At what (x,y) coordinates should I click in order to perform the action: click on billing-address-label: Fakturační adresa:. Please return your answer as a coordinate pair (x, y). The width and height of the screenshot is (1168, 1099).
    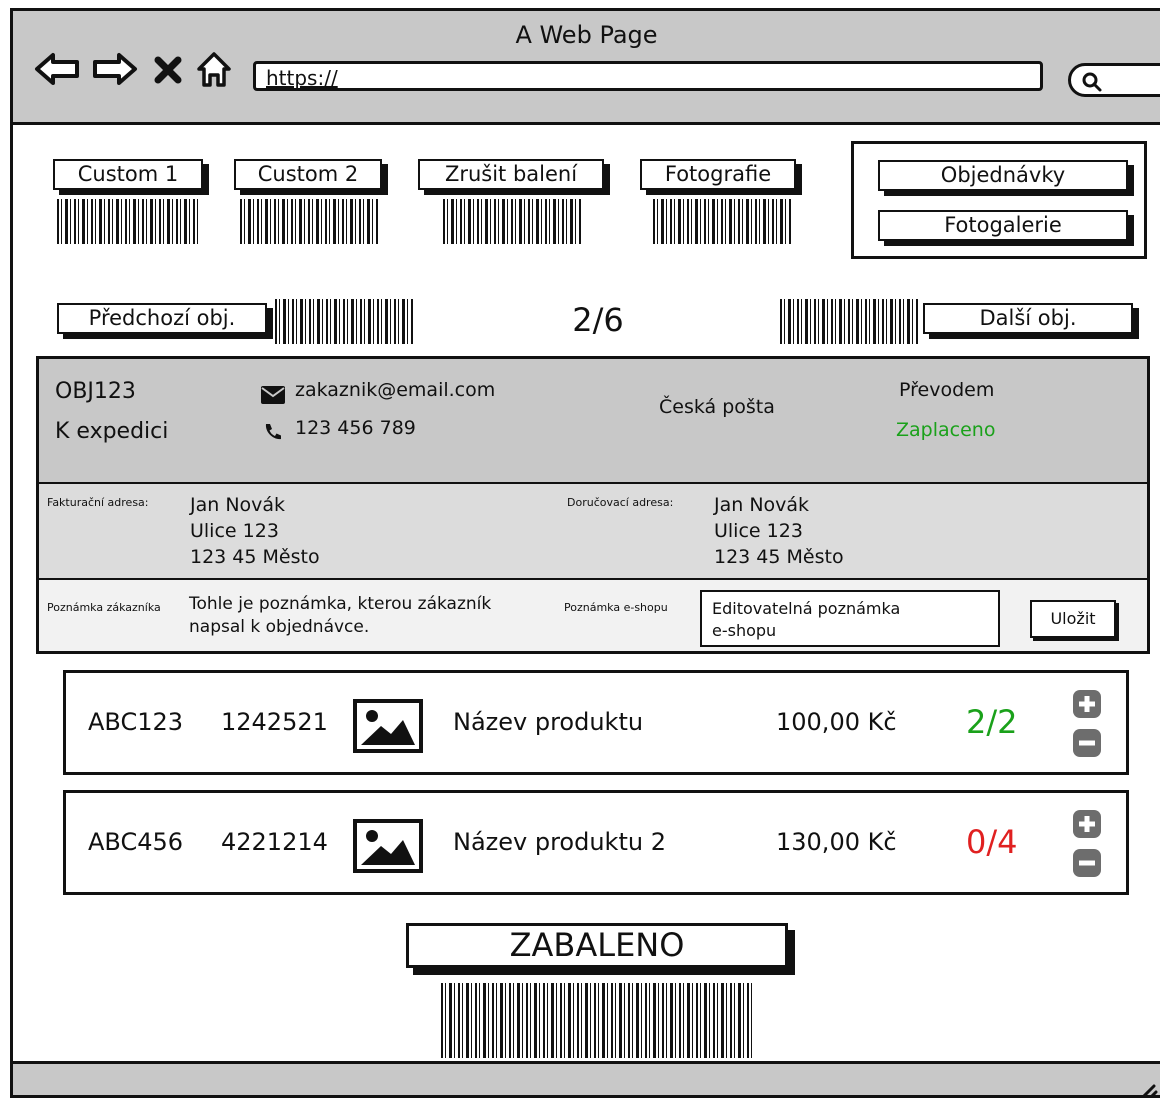
    Looking at the image, I should click on (98, 502).